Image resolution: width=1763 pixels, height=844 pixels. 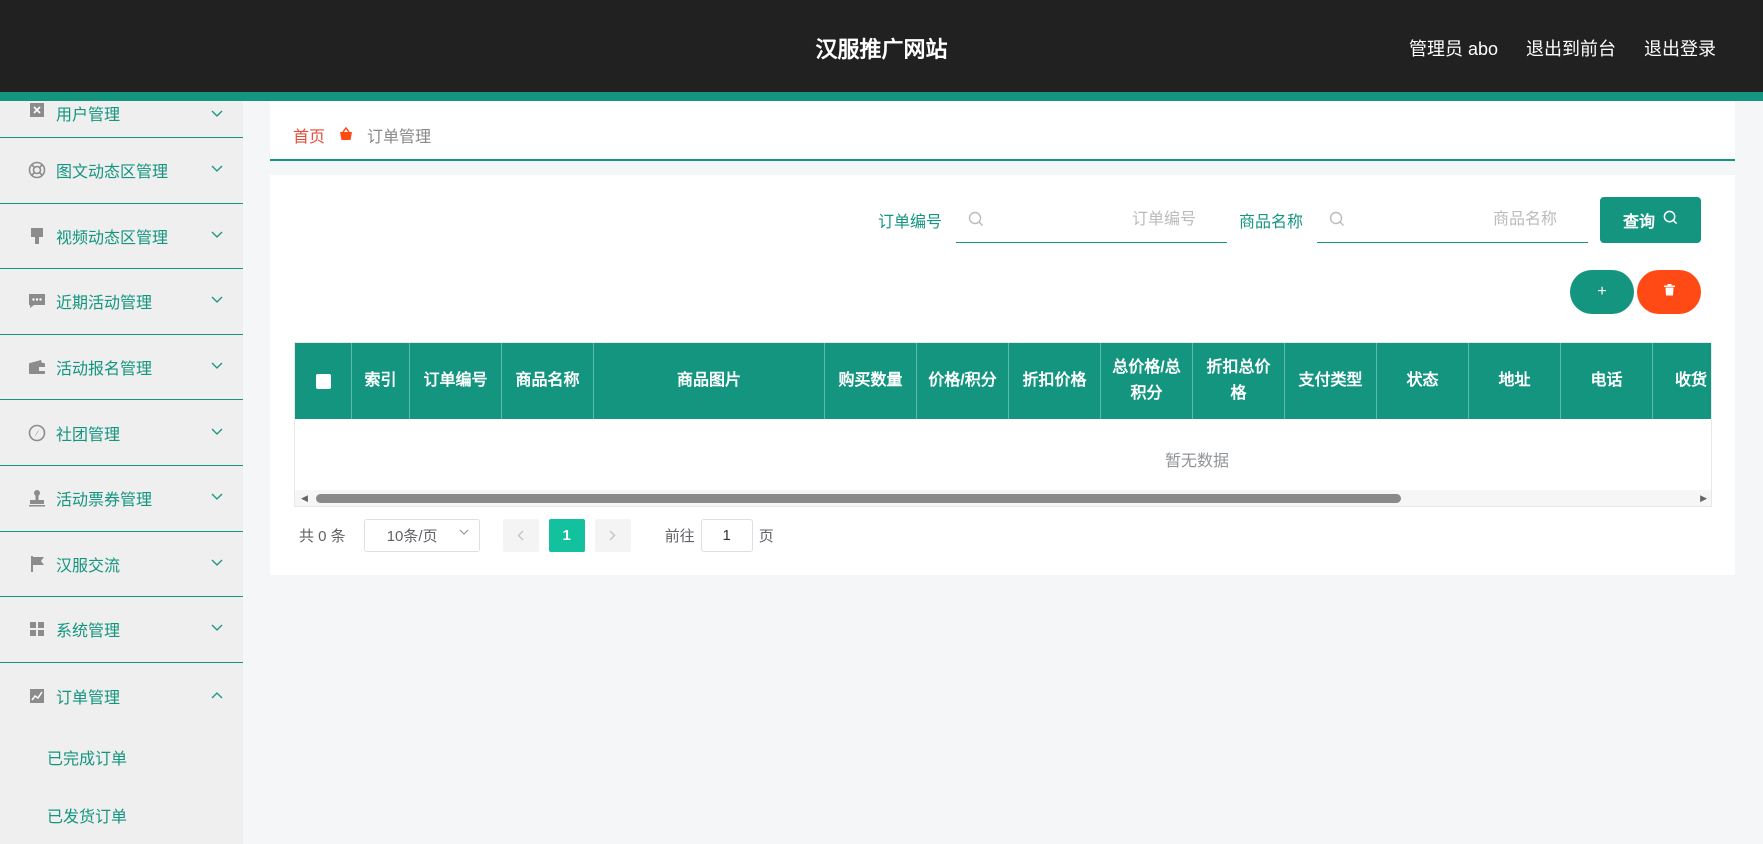 What do you see at coordinates (1515, 381) in the screenshot?
I see `column-header: 地址` at bounding box center [1515, 381].